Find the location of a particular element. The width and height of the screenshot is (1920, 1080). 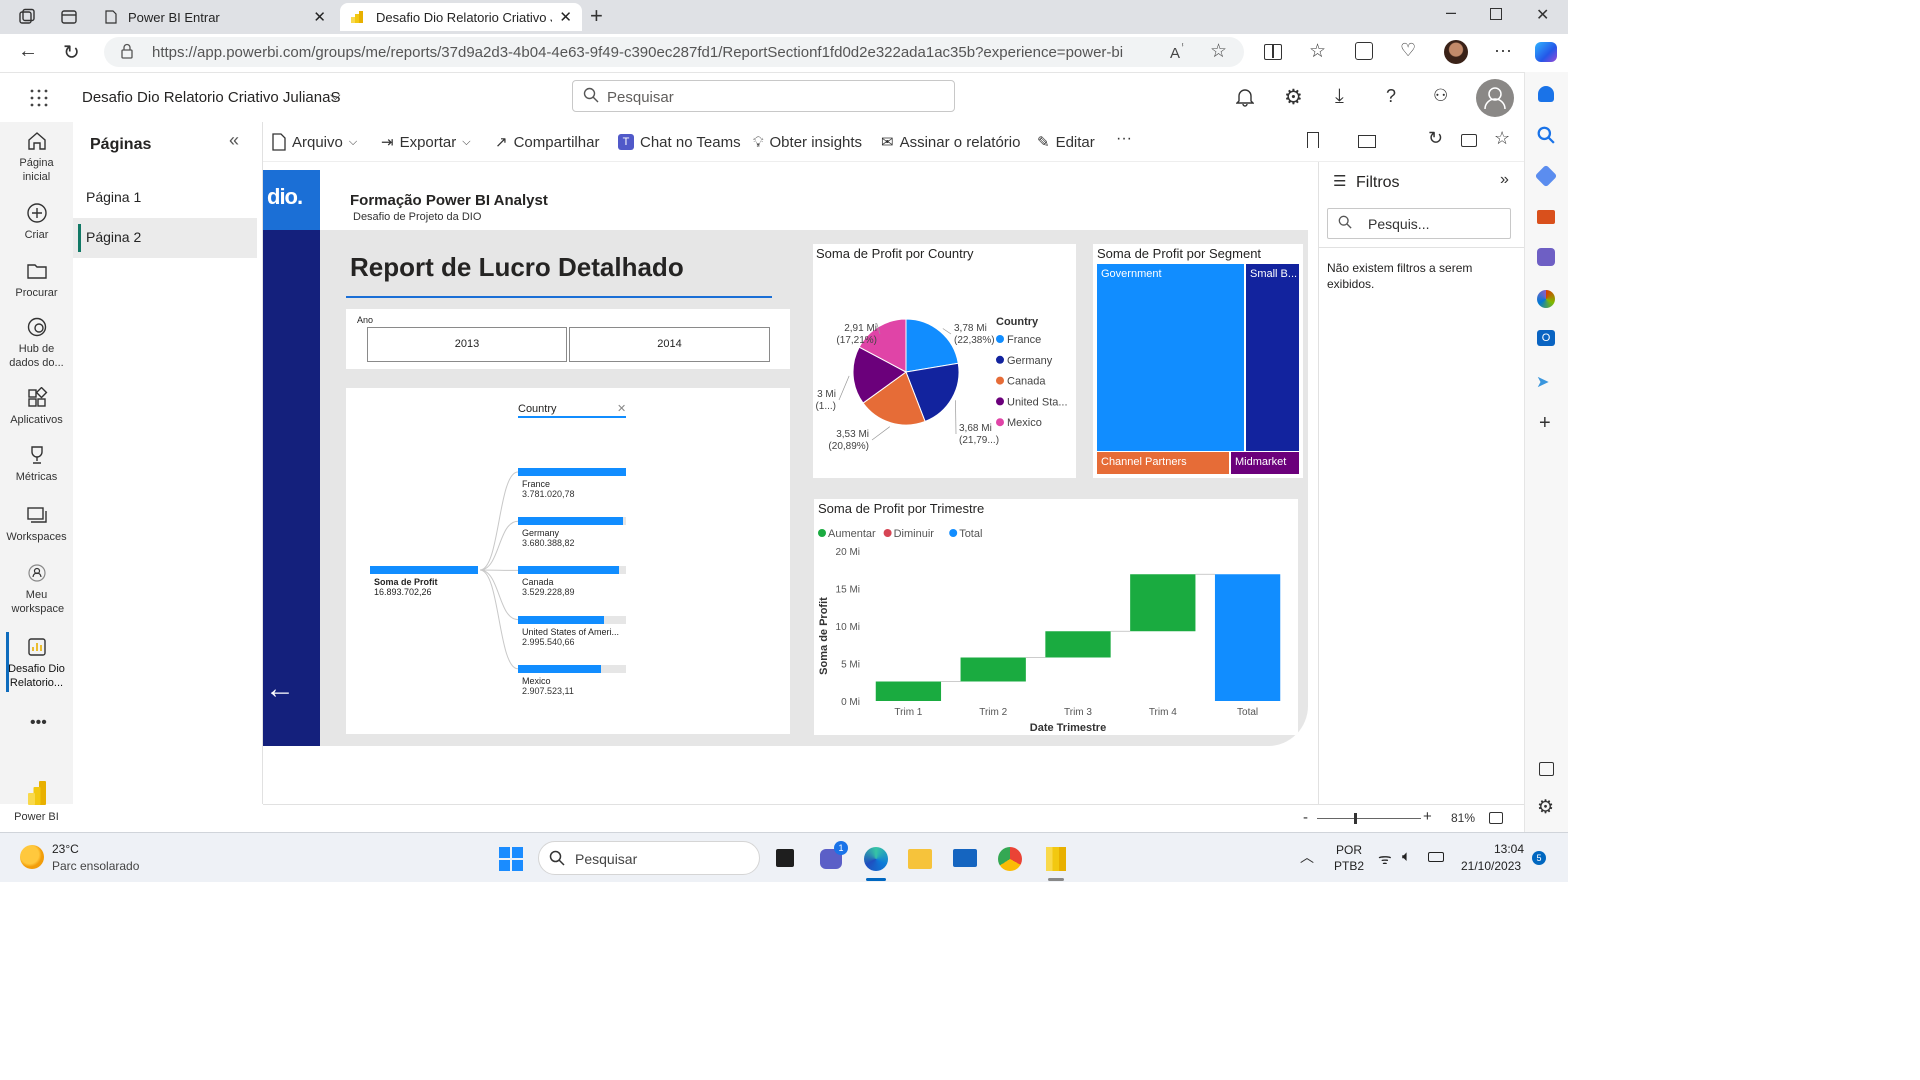

refresh-report-icon: ↻ is located at coordinates (1435, 138).